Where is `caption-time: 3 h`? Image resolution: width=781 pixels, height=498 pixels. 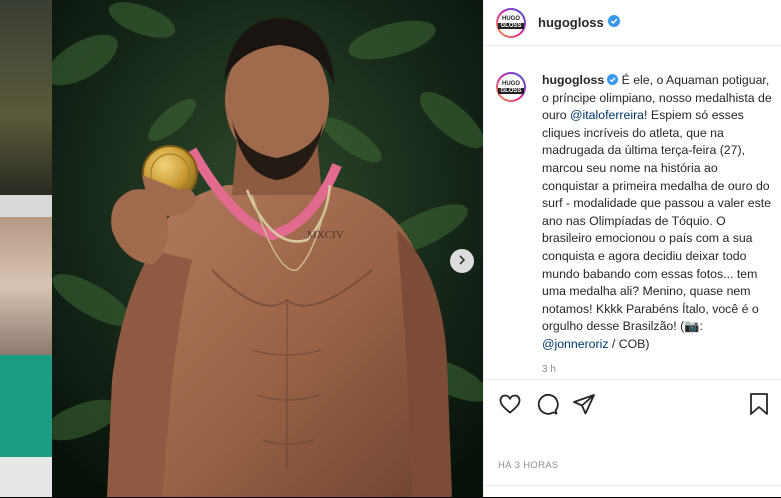
caption-time: 3 h is located at coordinates (657, 369).